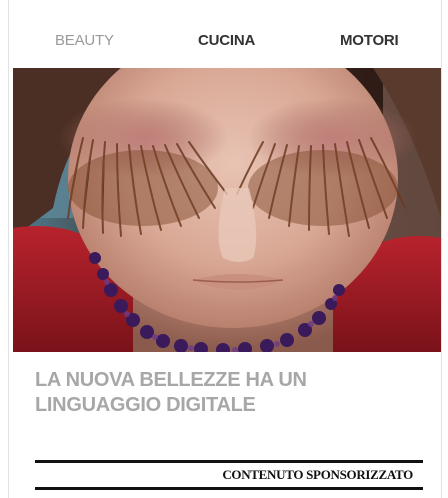  I want to click on sponsored-label: CONTENUTO SPONSORIZZATO, so click(317, 474).